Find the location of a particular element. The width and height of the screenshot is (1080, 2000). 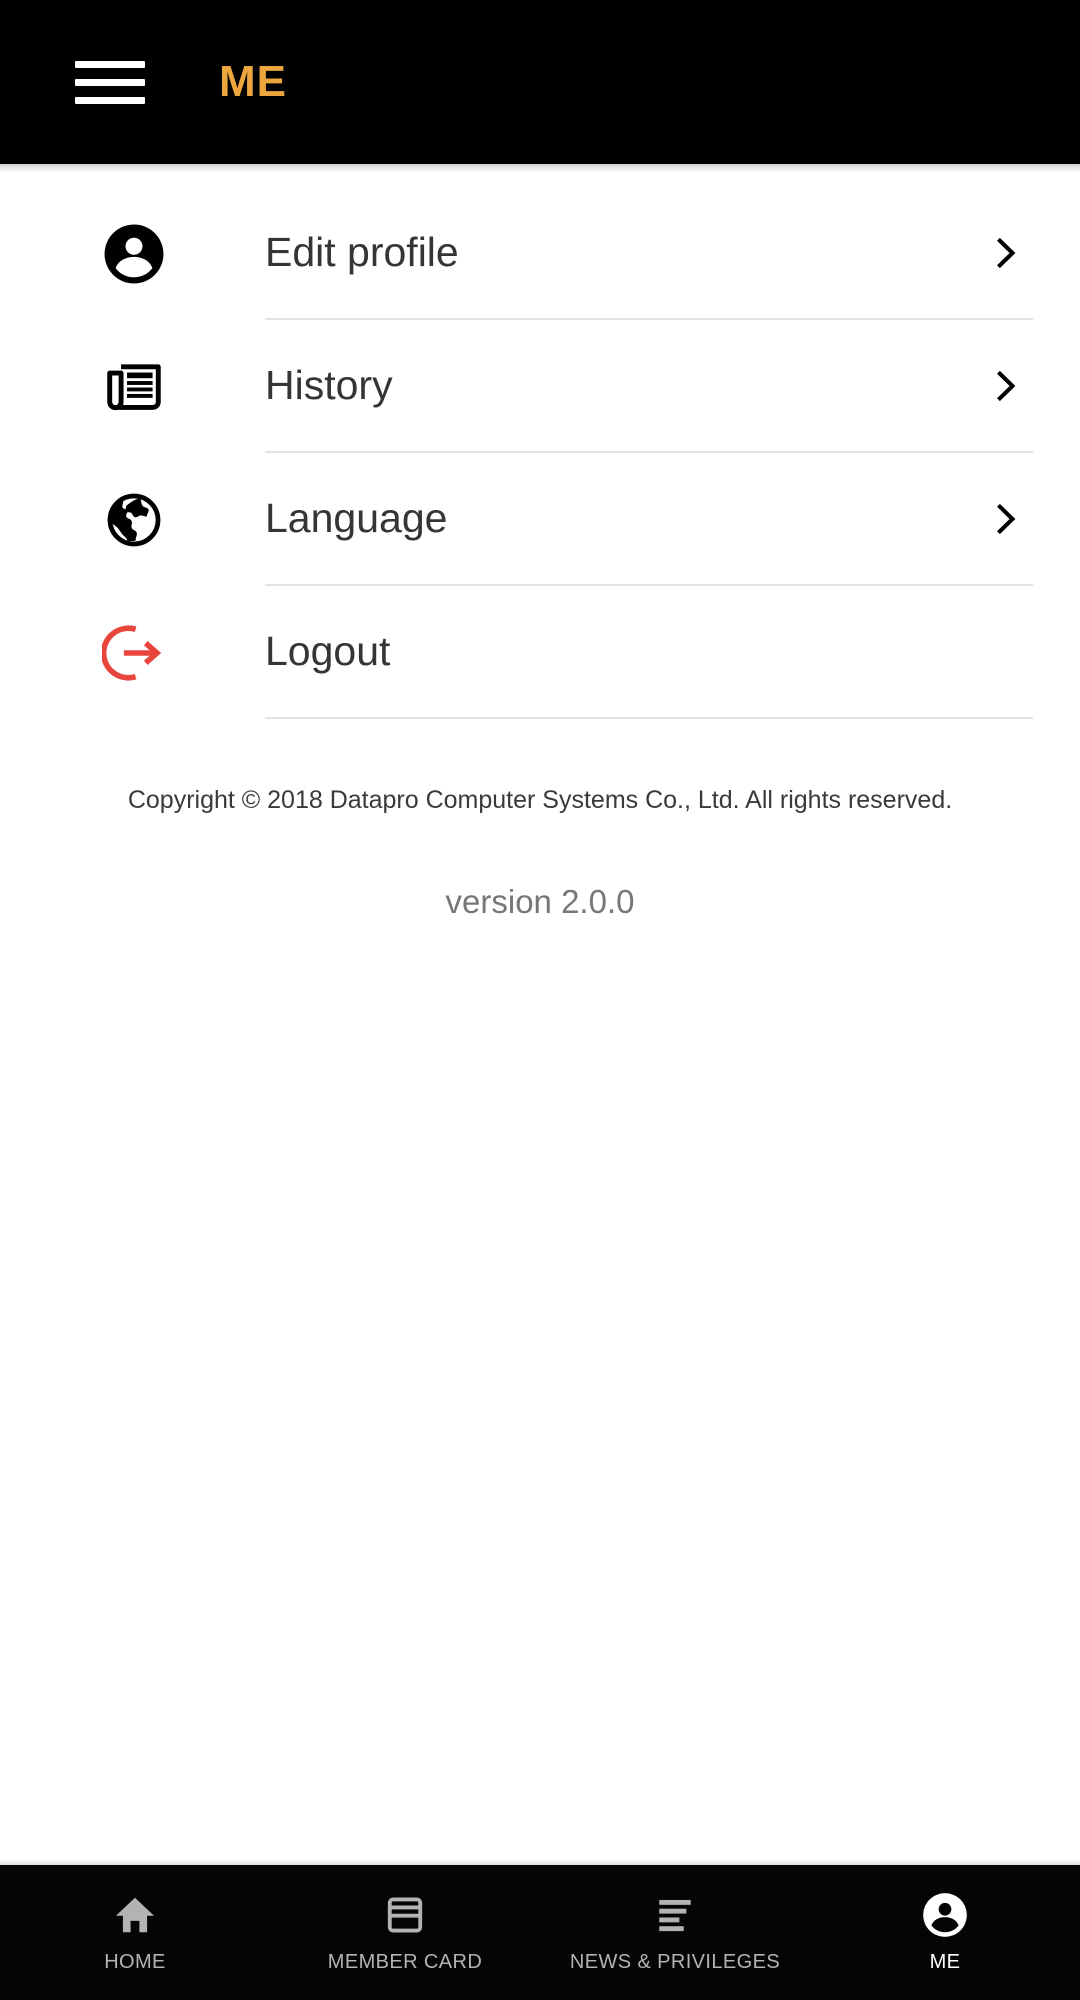

menu-item-history: History is located at coordinates (540, 386).